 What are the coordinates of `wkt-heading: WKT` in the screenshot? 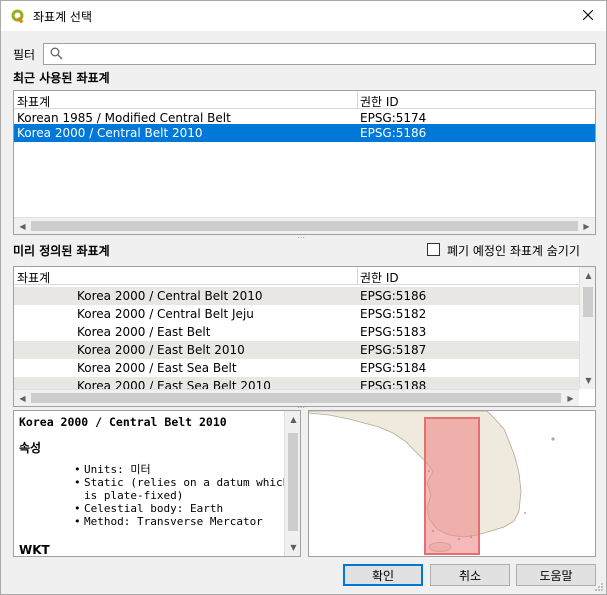 It's located at (34, 550).